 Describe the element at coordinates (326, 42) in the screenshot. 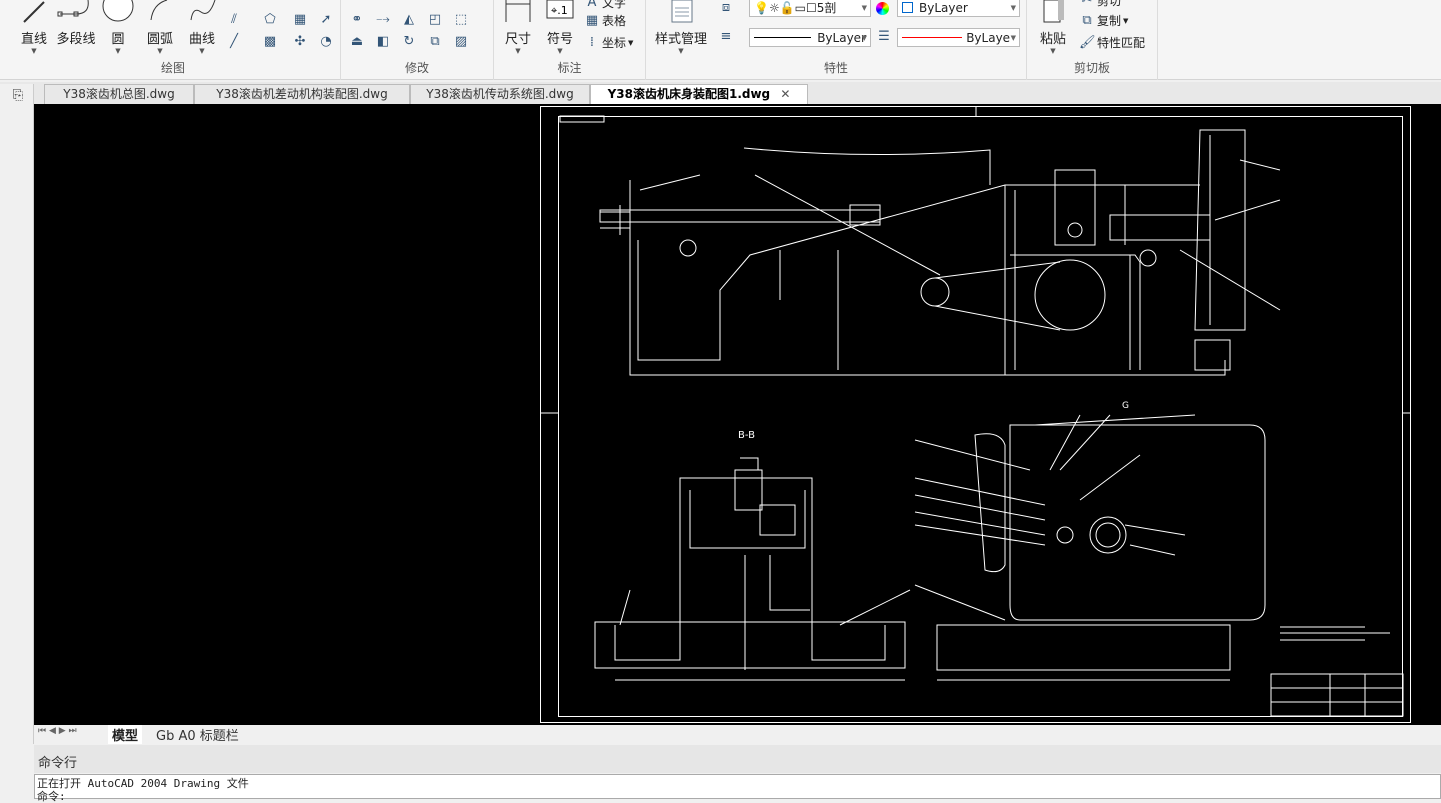

I see `boundary-icon: ◔` at that location.